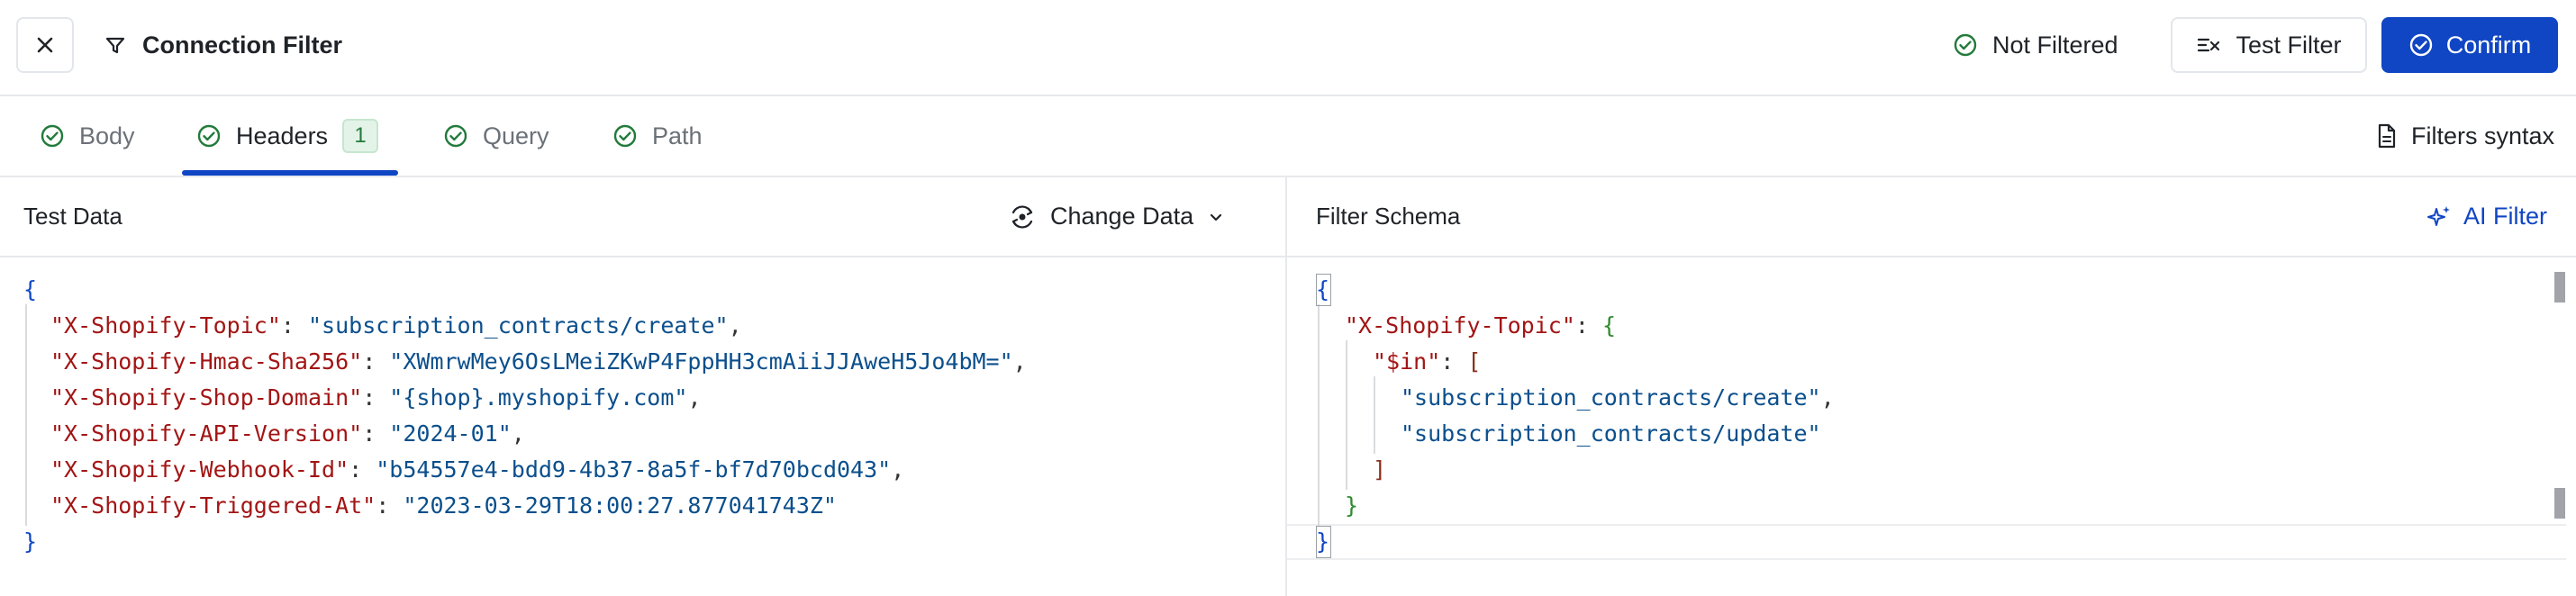  I want to click on tab-label: Body, so click(107, 135).